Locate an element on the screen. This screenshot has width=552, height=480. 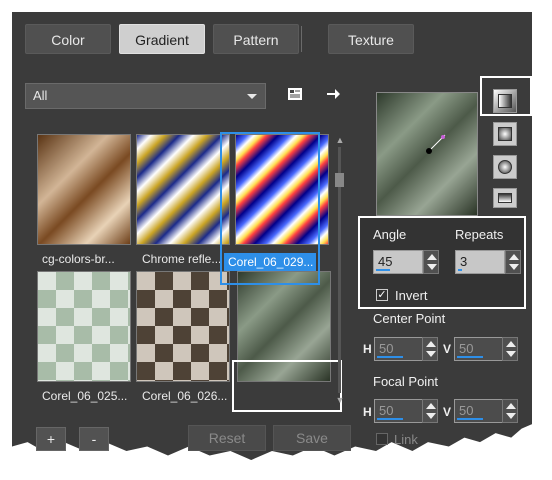
rectangular-gradient-icon is located at coordinates (505, 134).